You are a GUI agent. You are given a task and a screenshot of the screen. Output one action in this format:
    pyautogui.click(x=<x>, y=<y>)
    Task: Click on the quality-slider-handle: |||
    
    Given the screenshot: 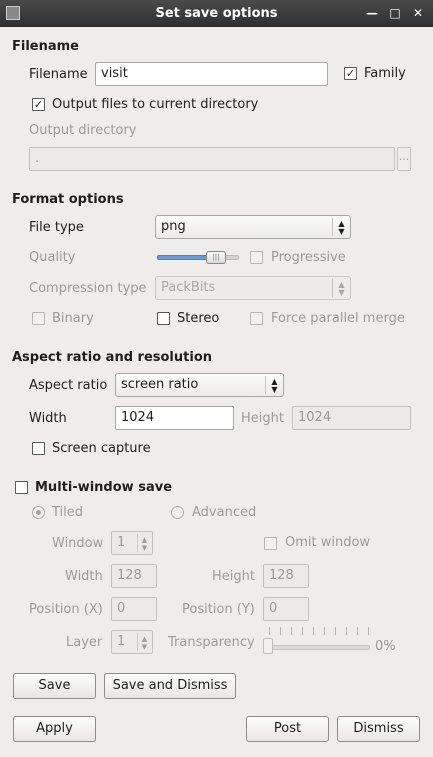 What is the action you would take?
    pyautogui.click(x=216, y=257)
    